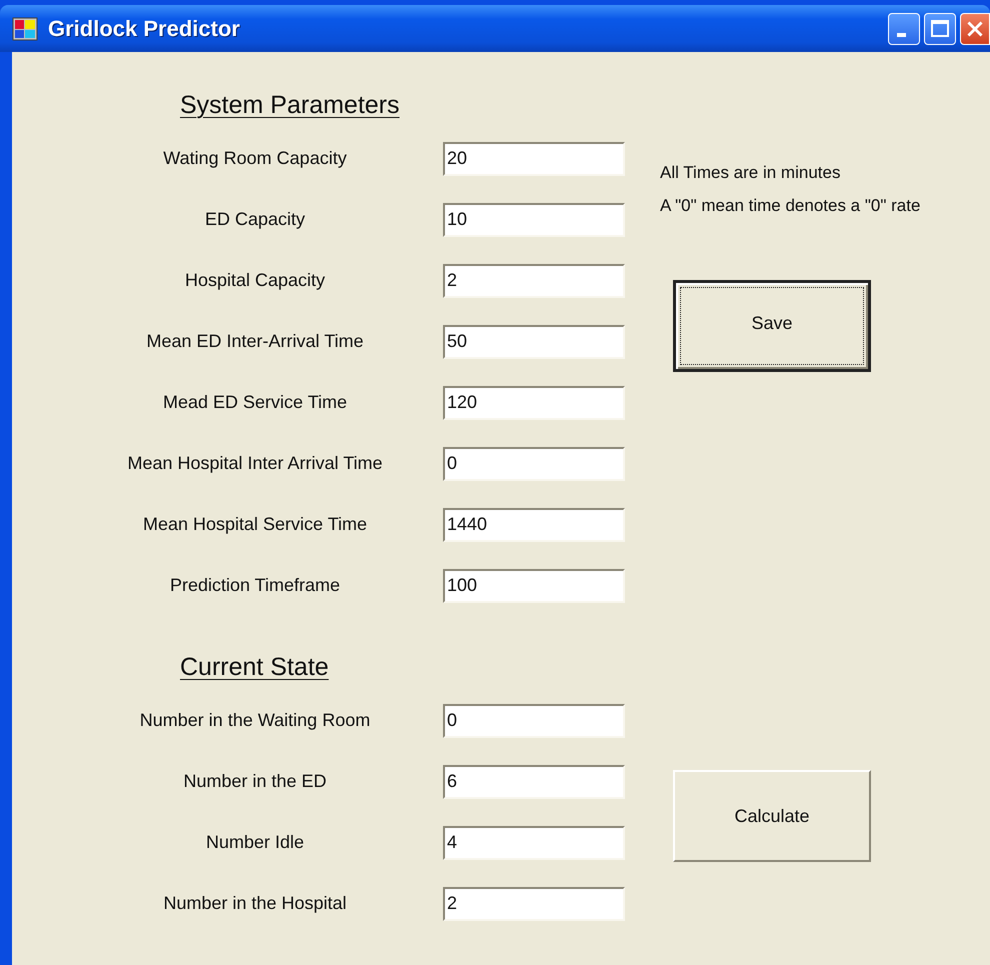 The width and height of the screenshot is (990, 965). I want to click on field-label: Mean Hospital Inter Arrival Time, so click(255, 463).